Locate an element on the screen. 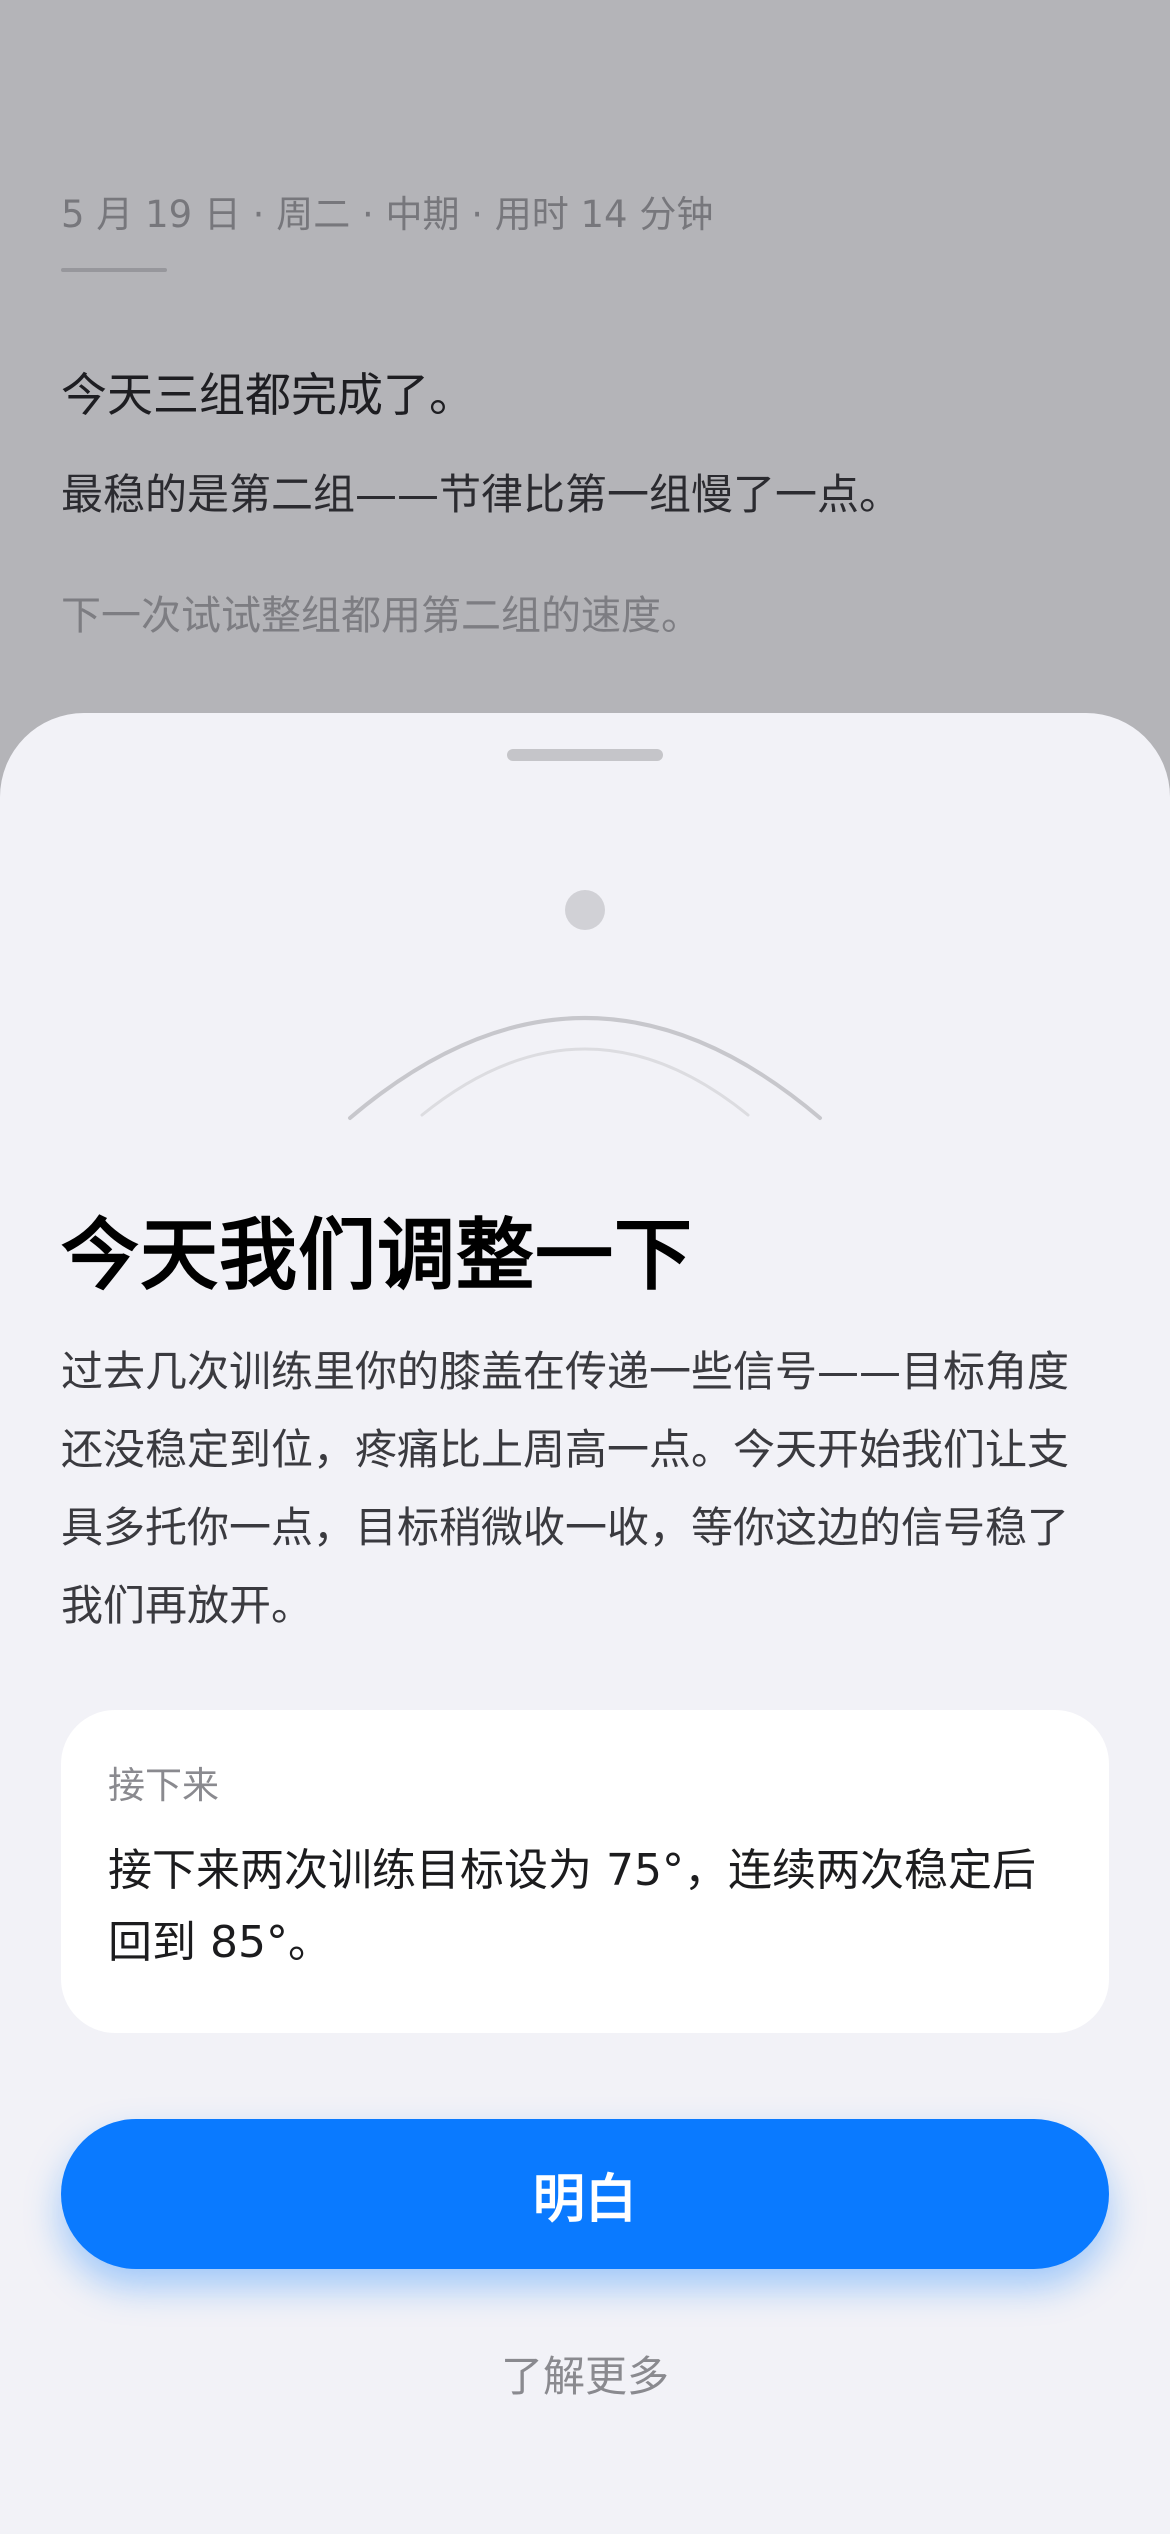 The height and width of the screenshot is (2534, 1170). inner-arc is located at coordinates (585, 1082).